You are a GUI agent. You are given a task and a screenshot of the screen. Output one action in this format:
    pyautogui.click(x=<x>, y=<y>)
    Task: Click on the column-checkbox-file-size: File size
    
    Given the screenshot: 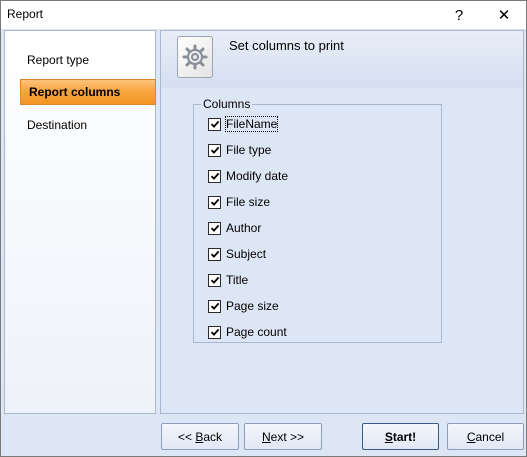 What is the action you would take?
    pyautogui.click(x=239, y=202)
    